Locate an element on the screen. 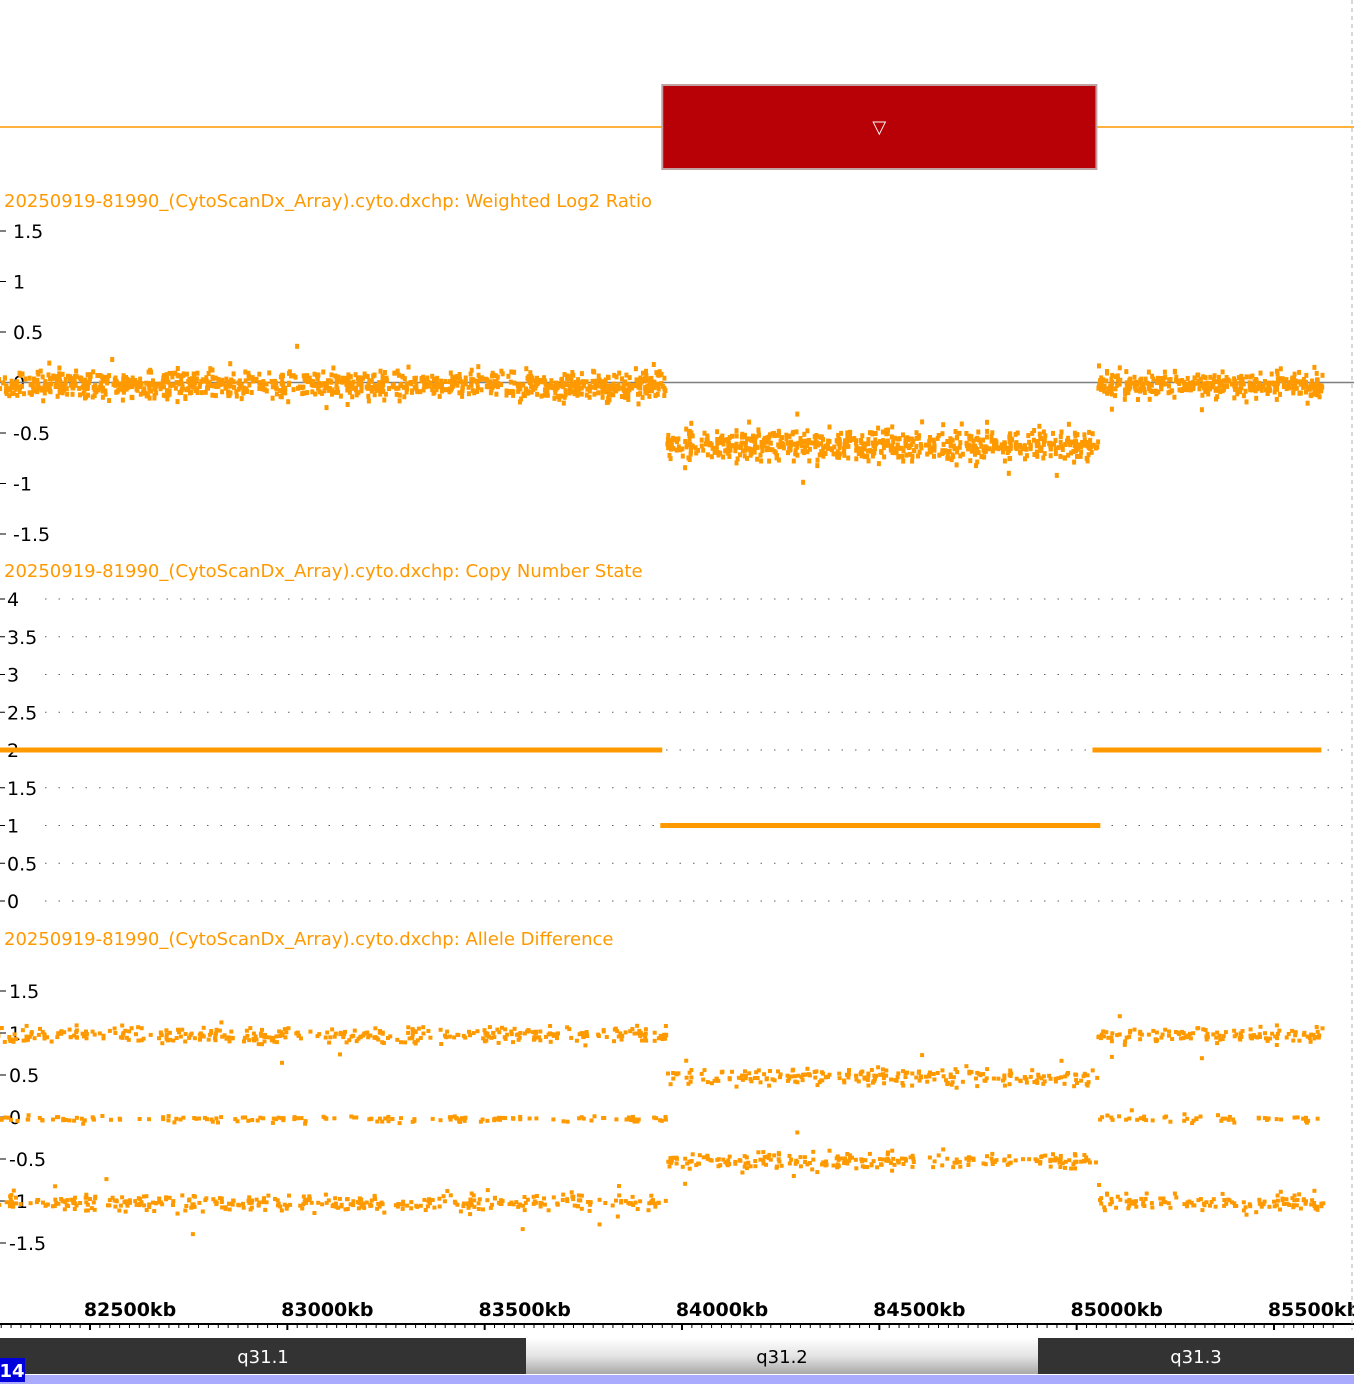 The image size is (1354, 1384). y-tick-label: 0 is located at coordinates (13, 902).